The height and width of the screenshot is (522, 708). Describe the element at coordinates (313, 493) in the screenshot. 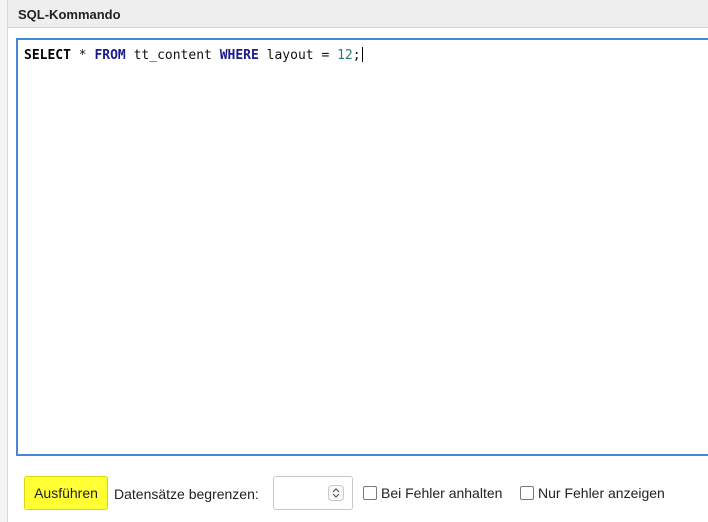

I see `limit-input` at that location.